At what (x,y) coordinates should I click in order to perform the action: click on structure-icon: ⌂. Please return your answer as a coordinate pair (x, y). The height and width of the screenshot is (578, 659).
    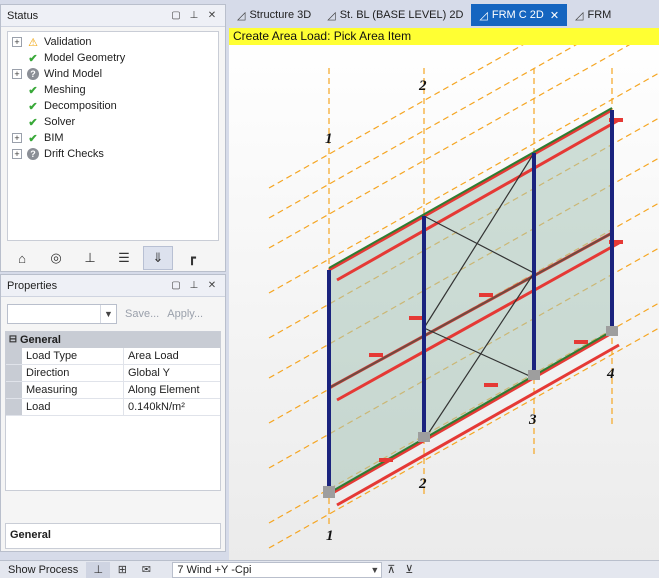
    Looking at the image, I should click on (22, 258).